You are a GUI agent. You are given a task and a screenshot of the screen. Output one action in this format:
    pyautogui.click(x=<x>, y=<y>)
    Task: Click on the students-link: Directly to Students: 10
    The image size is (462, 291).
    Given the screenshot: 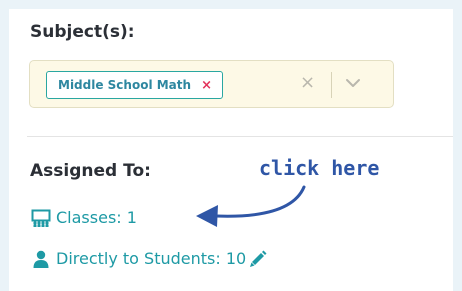 What is the action you would take?
    pyautogui.click(x=149, y=258)
    